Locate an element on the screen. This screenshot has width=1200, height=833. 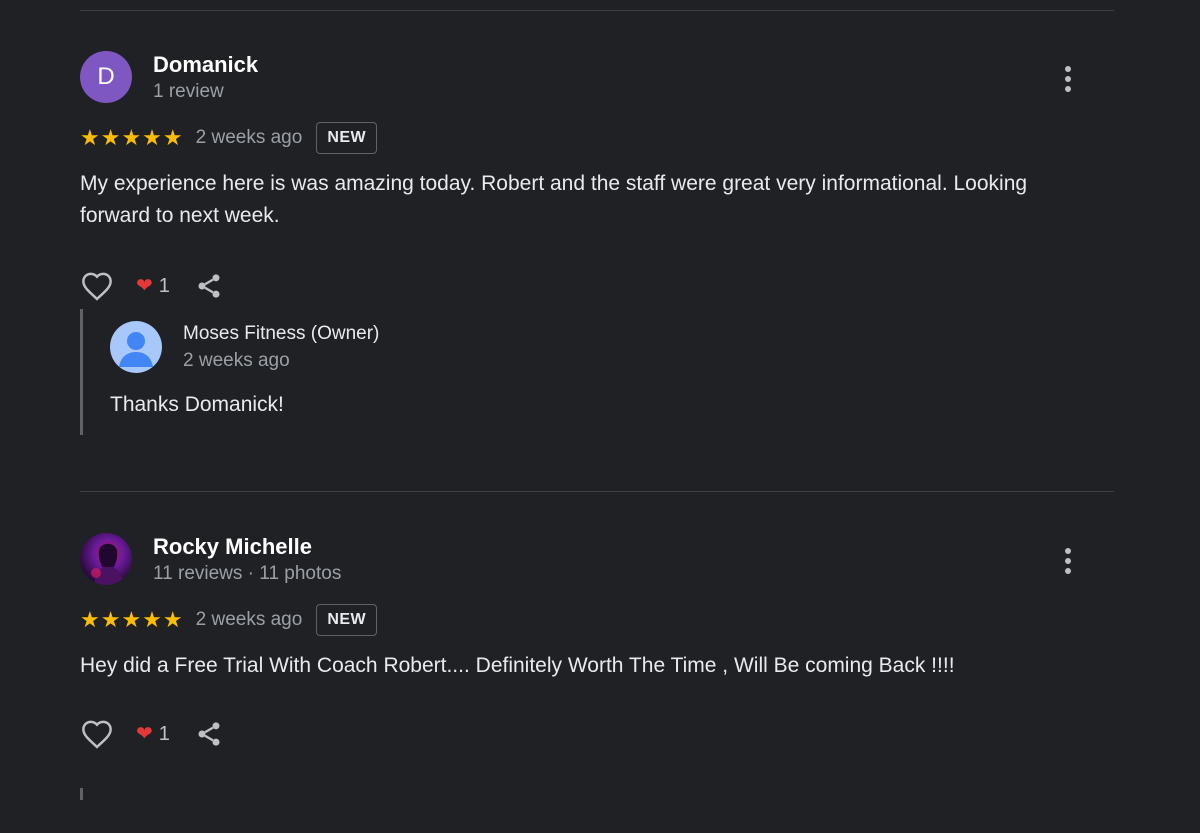
author-name: Rocky Michelle is located at coordinates (232, 547).